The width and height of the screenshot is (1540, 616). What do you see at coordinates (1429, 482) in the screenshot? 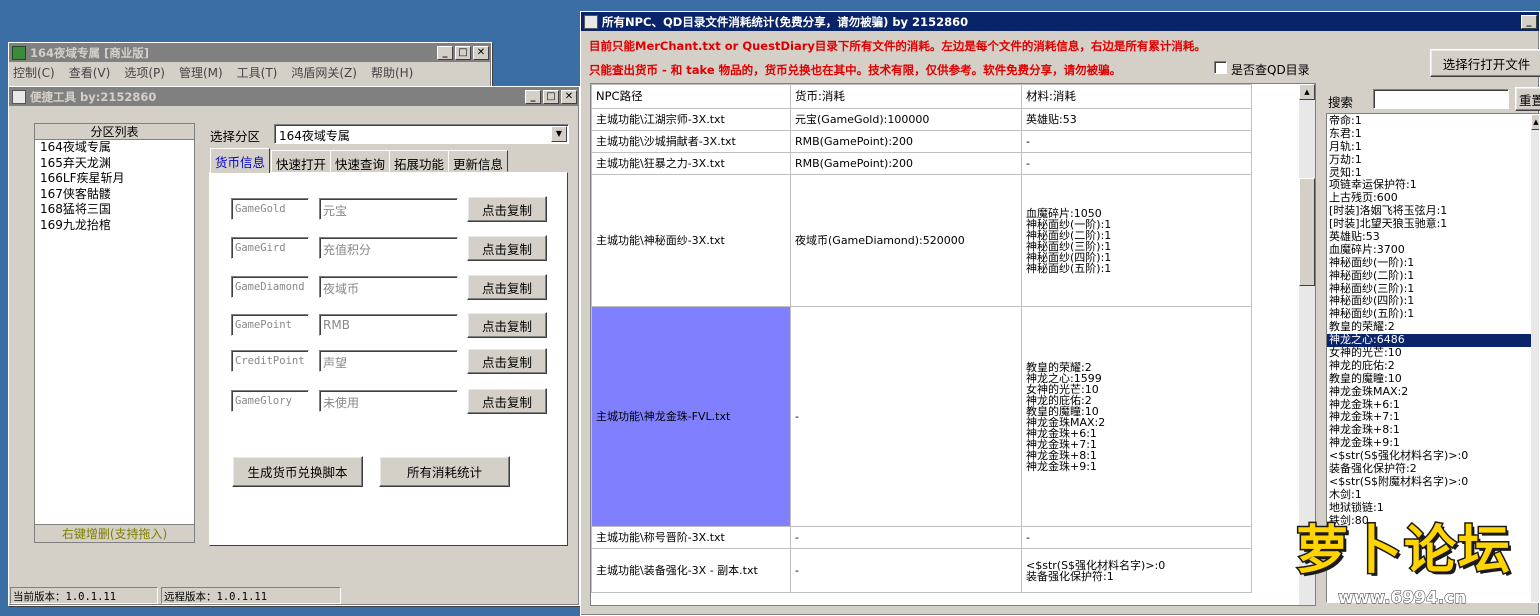
I see `list-item: <$str(S$附魔材料名字)>:0` at bounding box center [1429, 482].